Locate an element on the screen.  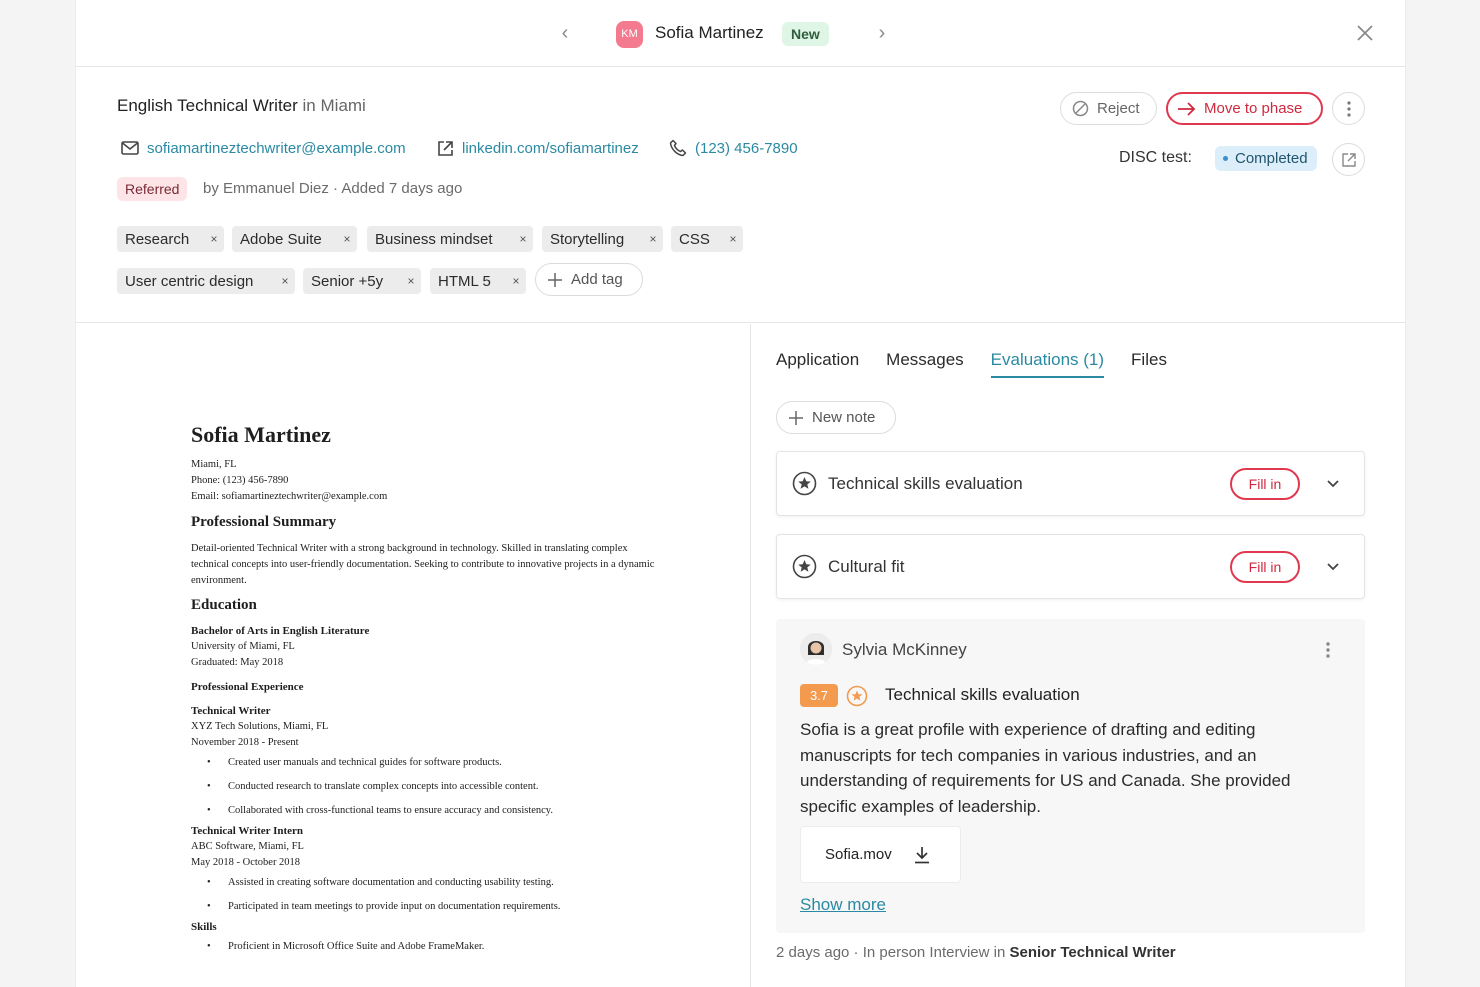
attachment-file: Sofia.mov is located at coordinates (880, 854).